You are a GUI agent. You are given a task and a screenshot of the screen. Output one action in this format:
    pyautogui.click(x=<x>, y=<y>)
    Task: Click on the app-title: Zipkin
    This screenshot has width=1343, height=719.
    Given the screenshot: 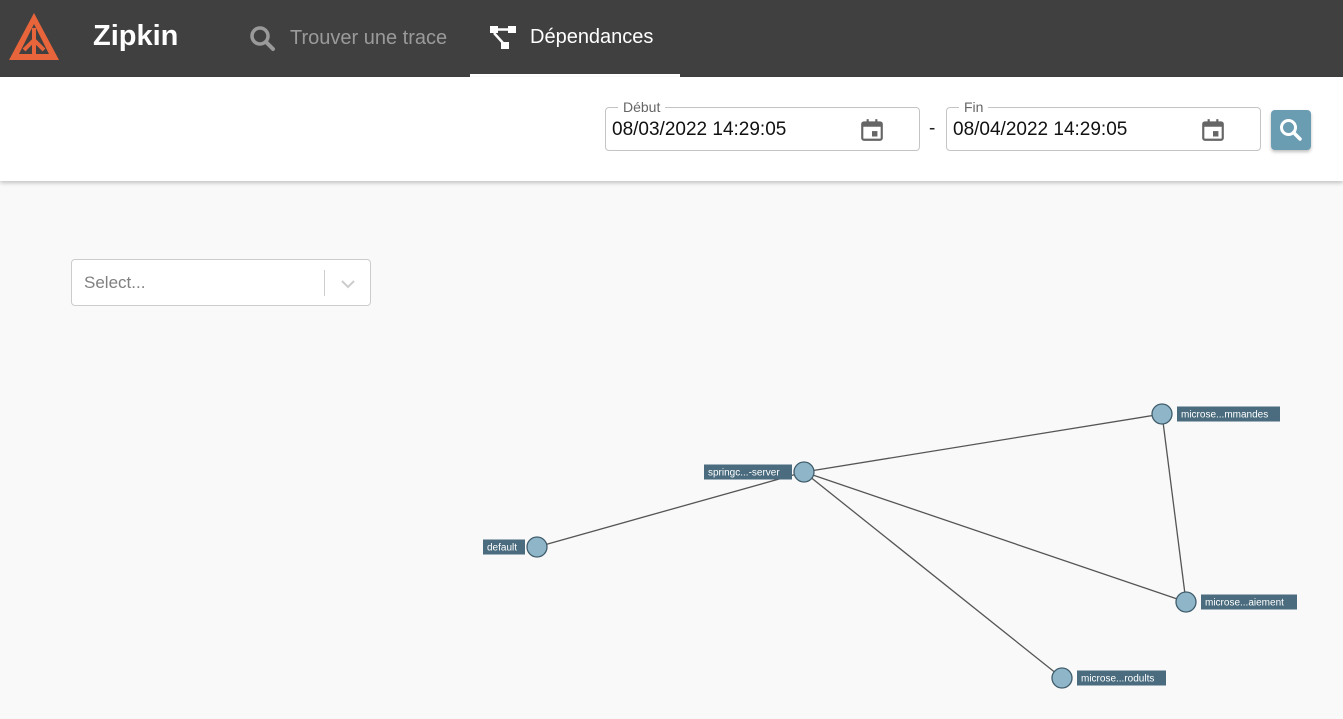 What is the action you would take?
    pyautogui.click(x=135, y=36)
    